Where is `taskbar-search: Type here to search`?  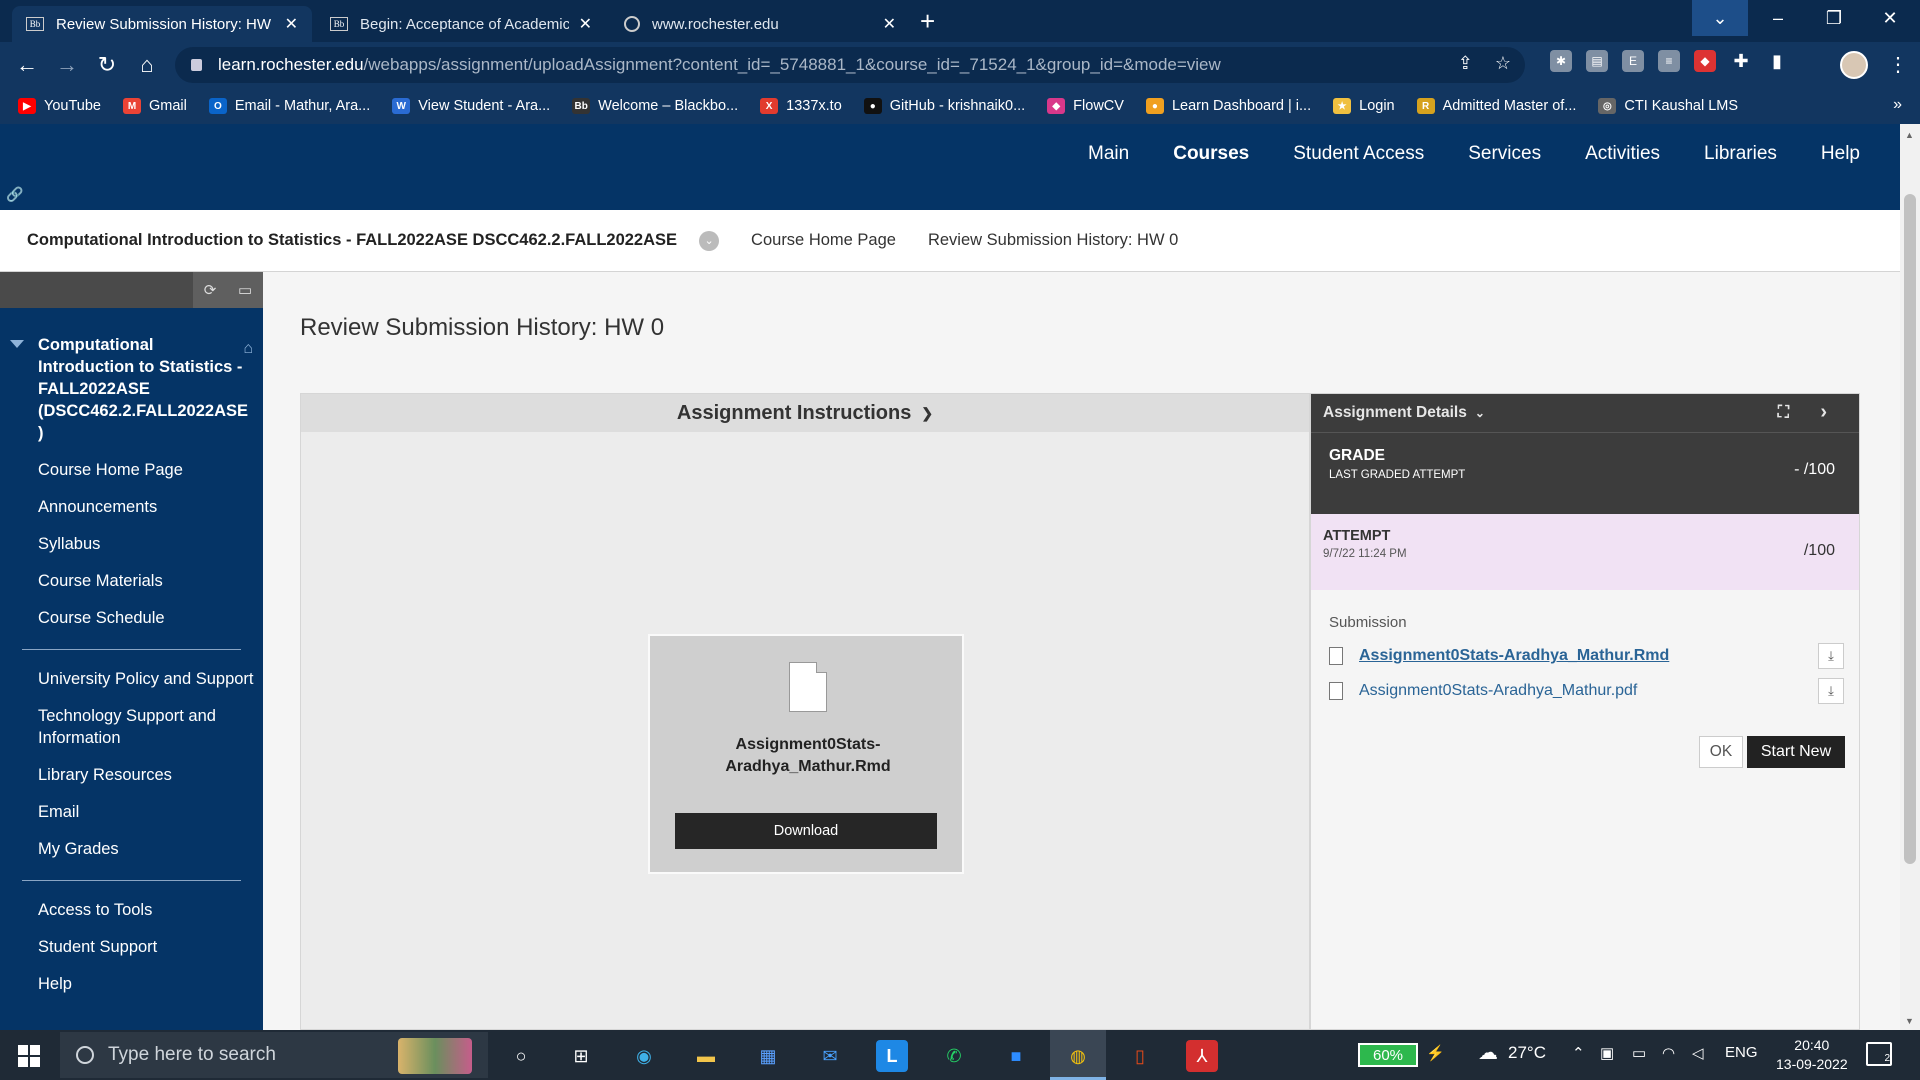
taskbar-search: Type here to search is located at coordinates (274, 1055).